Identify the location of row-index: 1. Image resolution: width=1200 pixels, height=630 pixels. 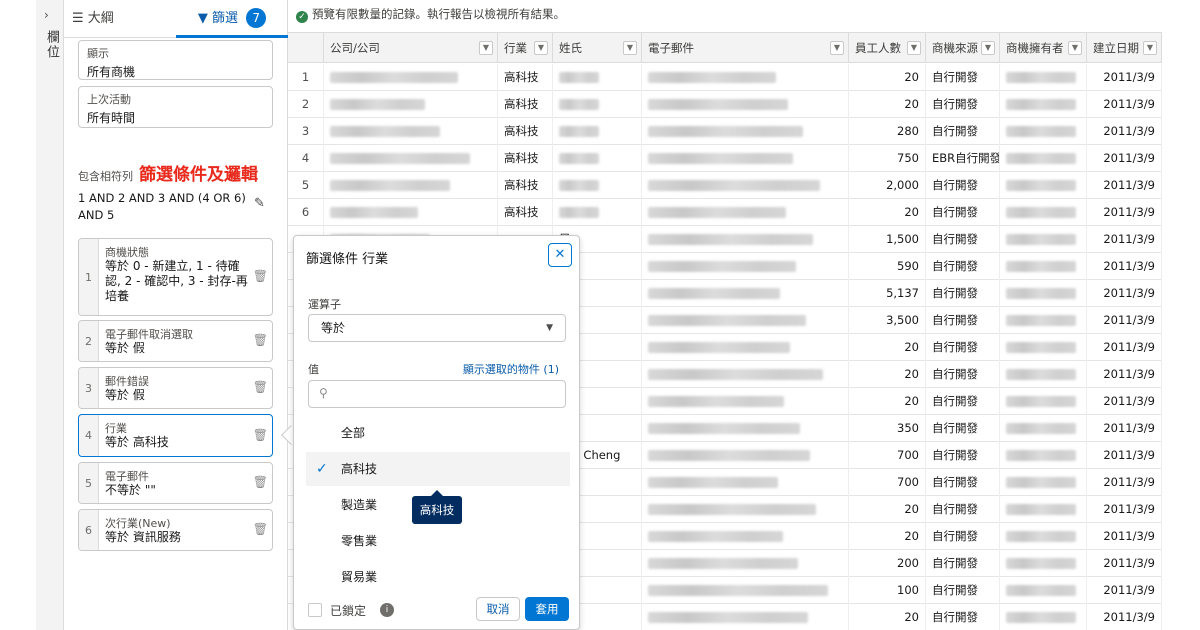
(306, 77).